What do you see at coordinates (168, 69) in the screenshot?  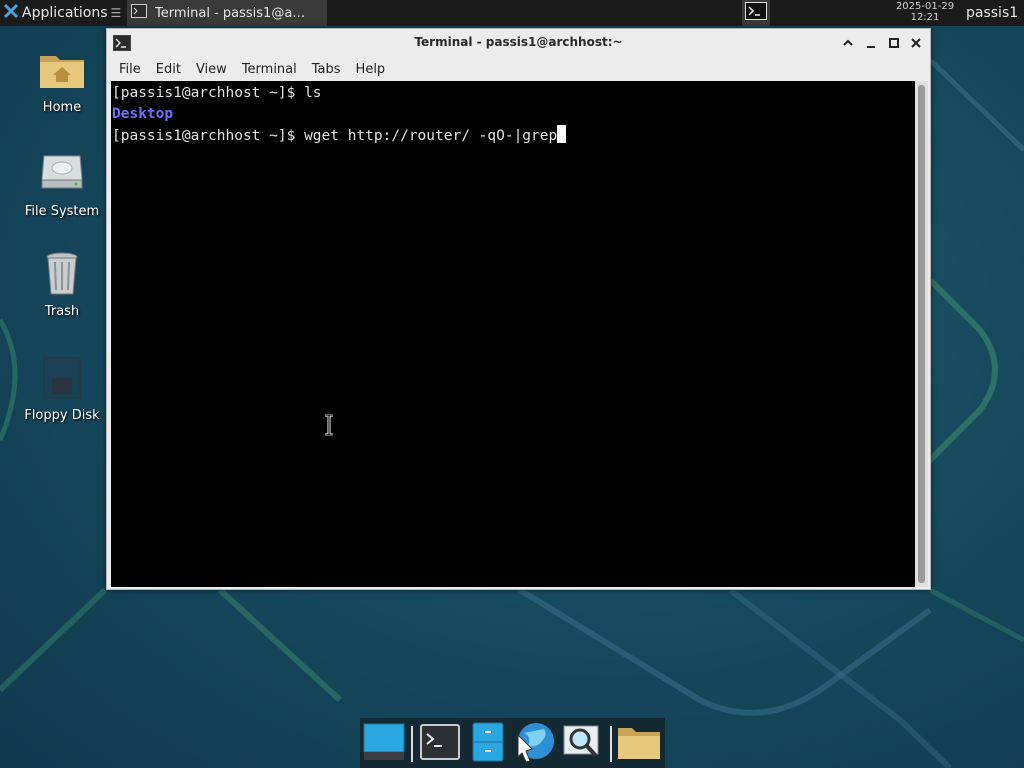 I see `menu-edit: Edit` at bounding box center [168, 69].